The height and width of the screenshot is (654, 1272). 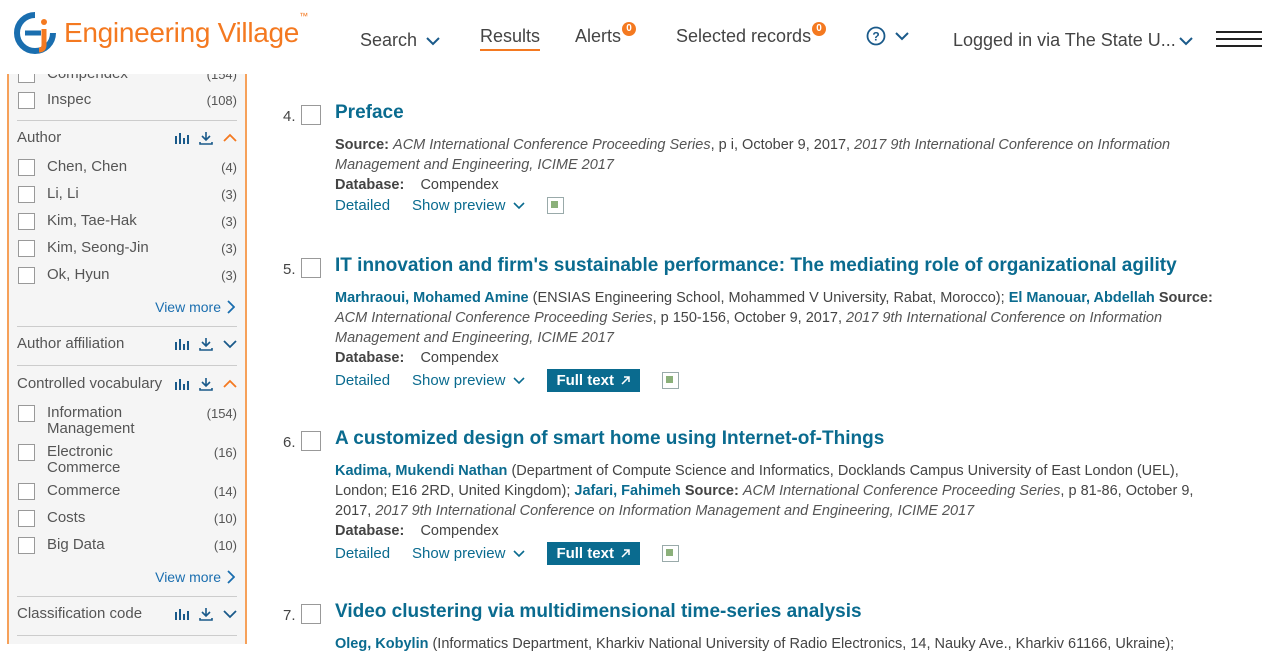 I want to click on selected-count-badge: 0, so click(x=819, y=28).